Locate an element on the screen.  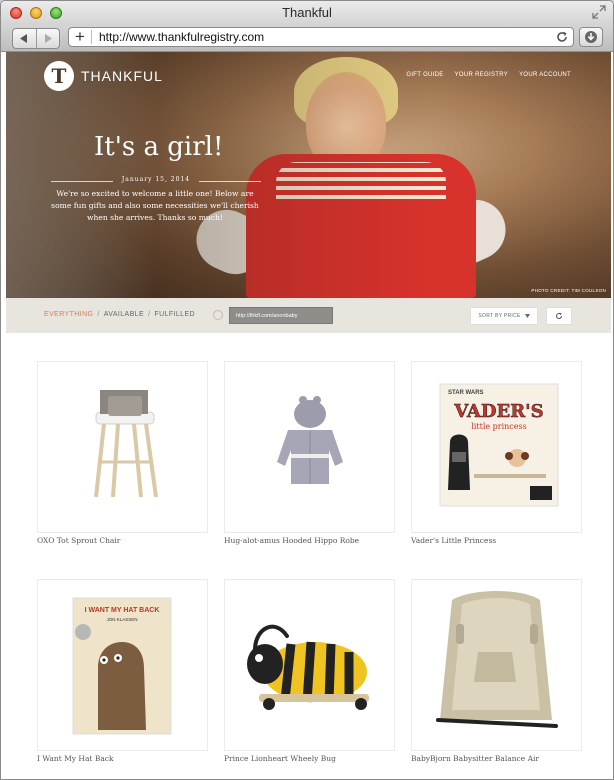
link-icon is located at coordinates (218, 315).